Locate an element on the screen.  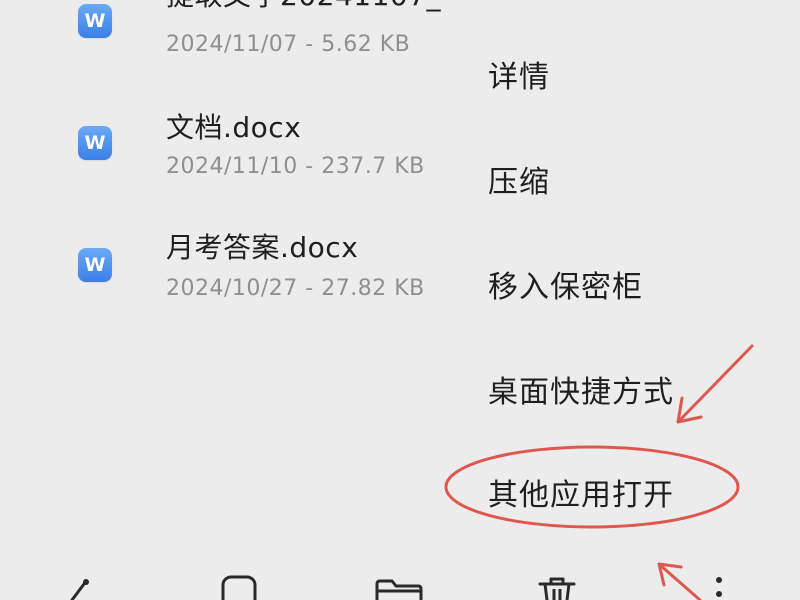
file-name: 文档.docx is located at coordinates (234, 127).